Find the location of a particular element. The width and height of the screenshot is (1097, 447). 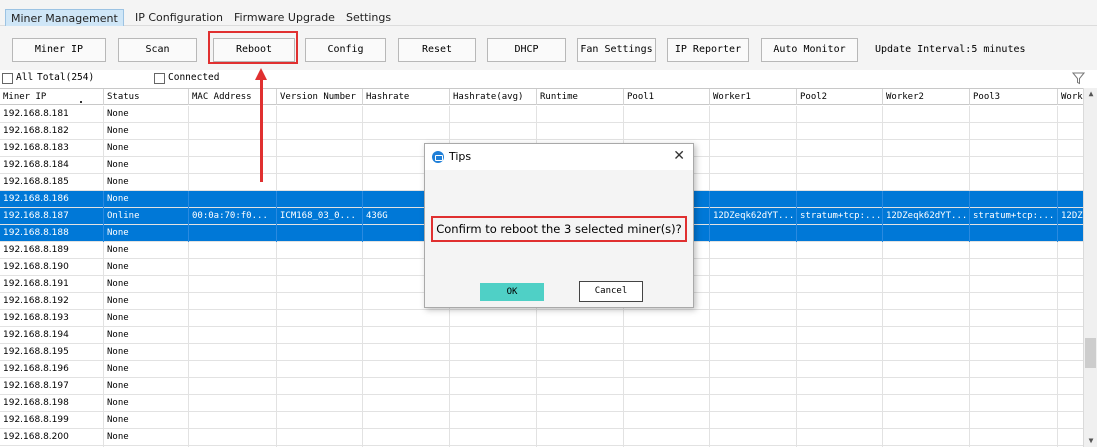

reboot-button: Reboot is located at coordinates (254, 50).